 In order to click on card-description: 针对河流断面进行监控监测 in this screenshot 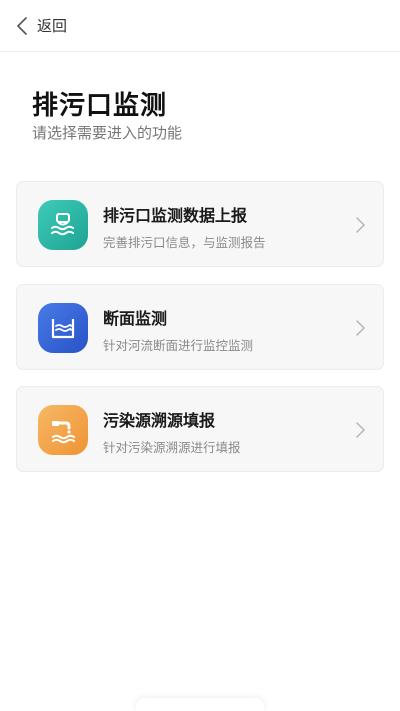, I will do `click(178, 345)`.